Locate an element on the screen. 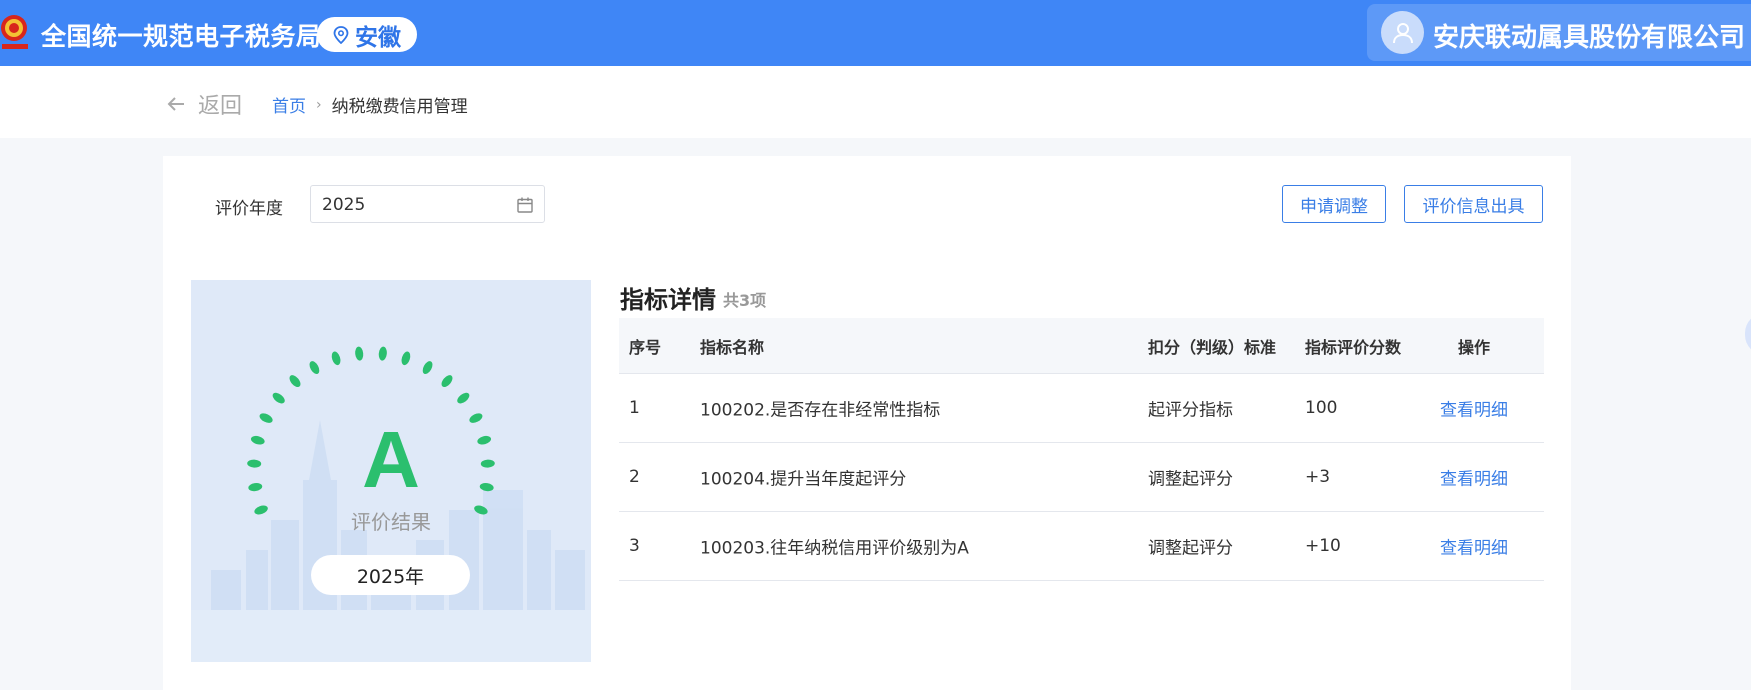 The image size is (1751, 690). floating-side-tab is located at coordinates (1748, 334).